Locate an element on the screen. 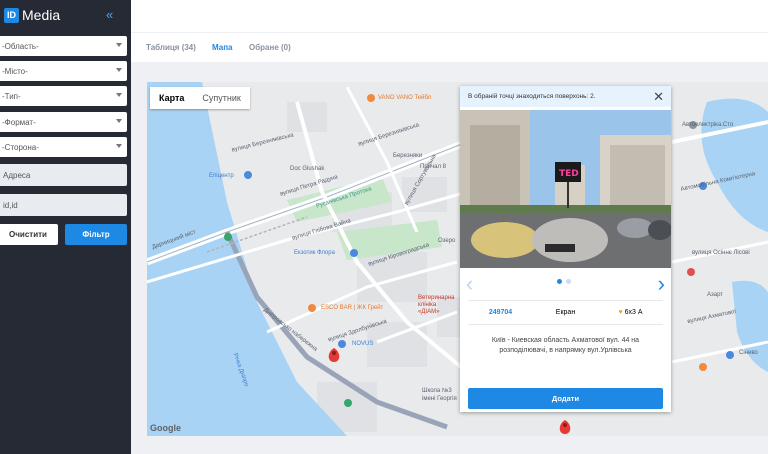 The width and height of the screenshot is (768, 454). photo-pagination is located at coordinates (564, 281).